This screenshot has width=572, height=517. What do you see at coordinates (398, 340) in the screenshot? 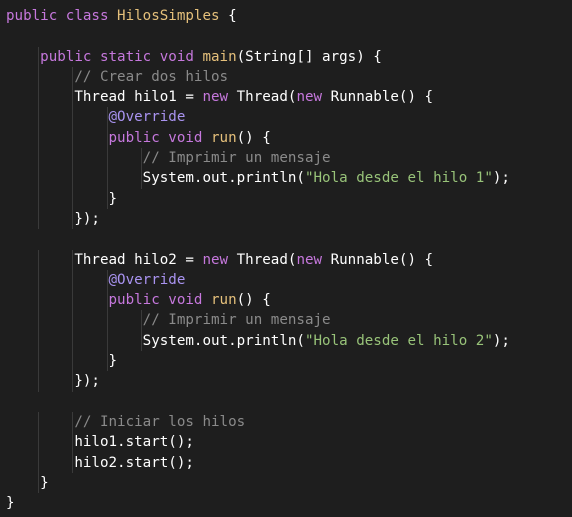
I see `code-token: "Hola desde el hilo 2"` at bounding box center [398, 340].